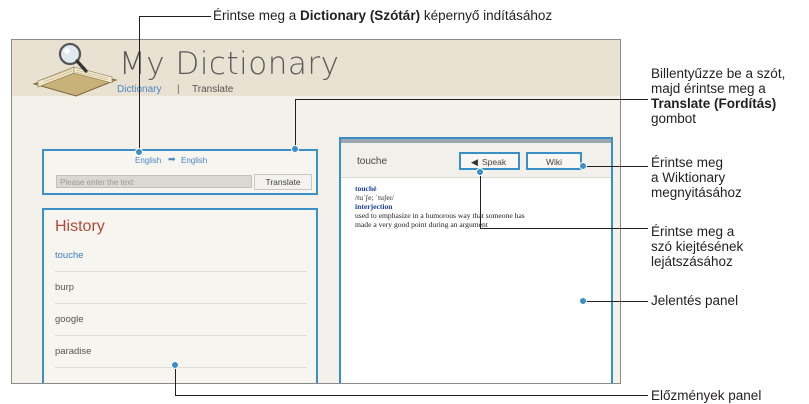 This screenshot has height=404, width=809. Describe the element at coordinates (229, 64) in the screenshot. I see `app-title: My Dictionary` at that location.